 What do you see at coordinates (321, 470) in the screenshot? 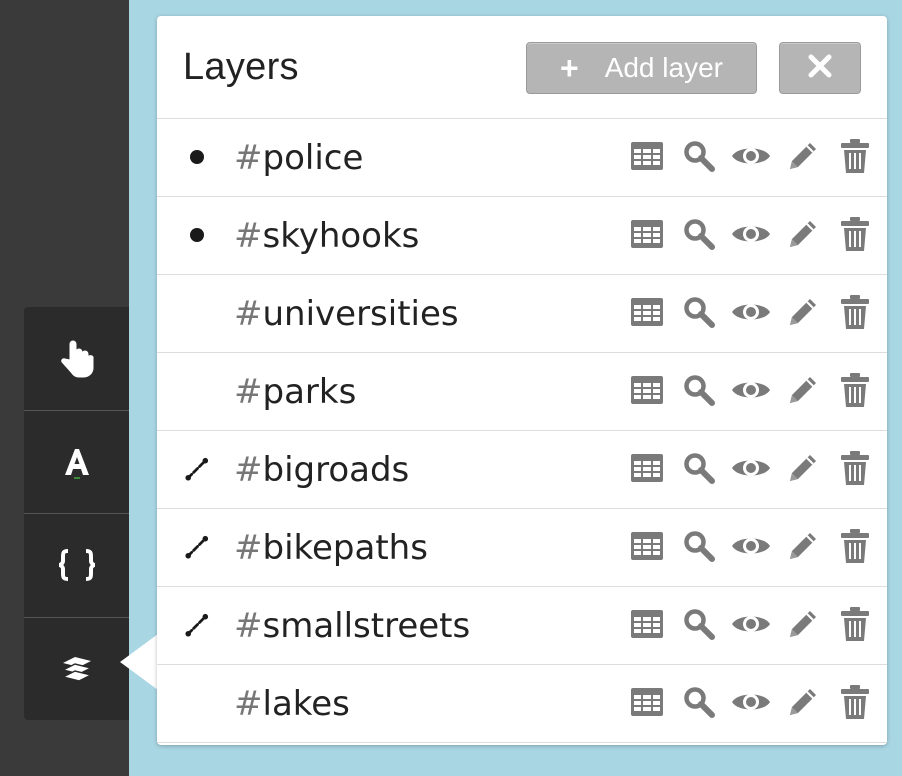
I see `layer-name: #bigroads` at bounding box center [321, 470].